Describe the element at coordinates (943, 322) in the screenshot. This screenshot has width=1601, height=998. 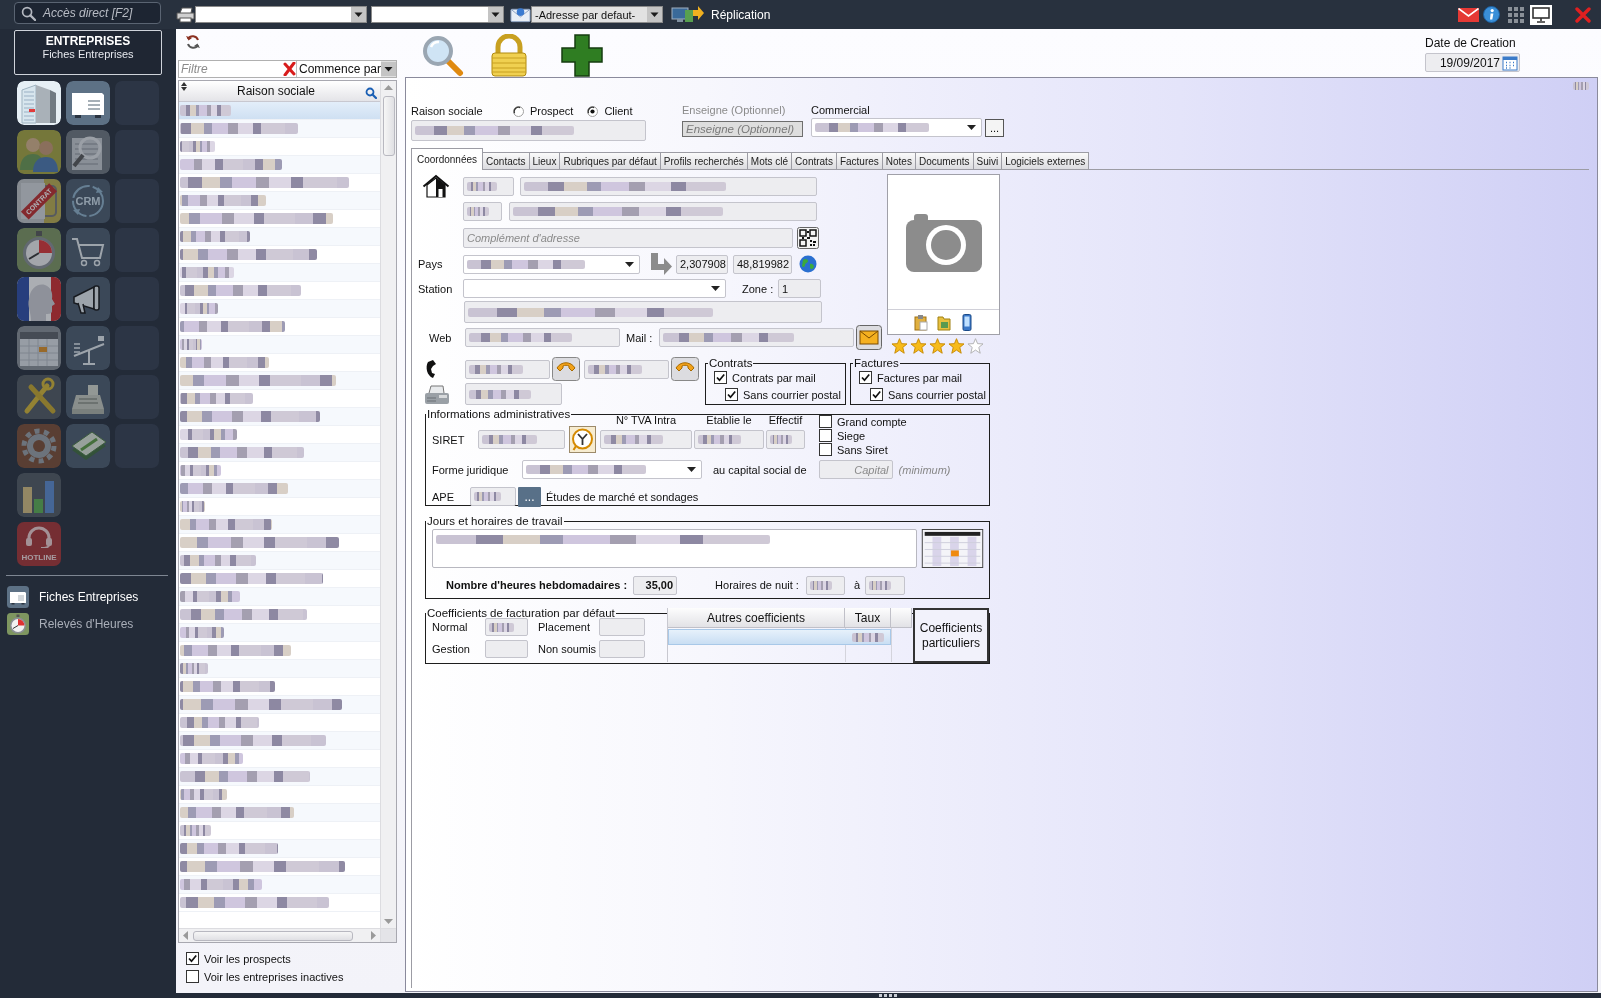
I see `picture-folder-icon` at that location.